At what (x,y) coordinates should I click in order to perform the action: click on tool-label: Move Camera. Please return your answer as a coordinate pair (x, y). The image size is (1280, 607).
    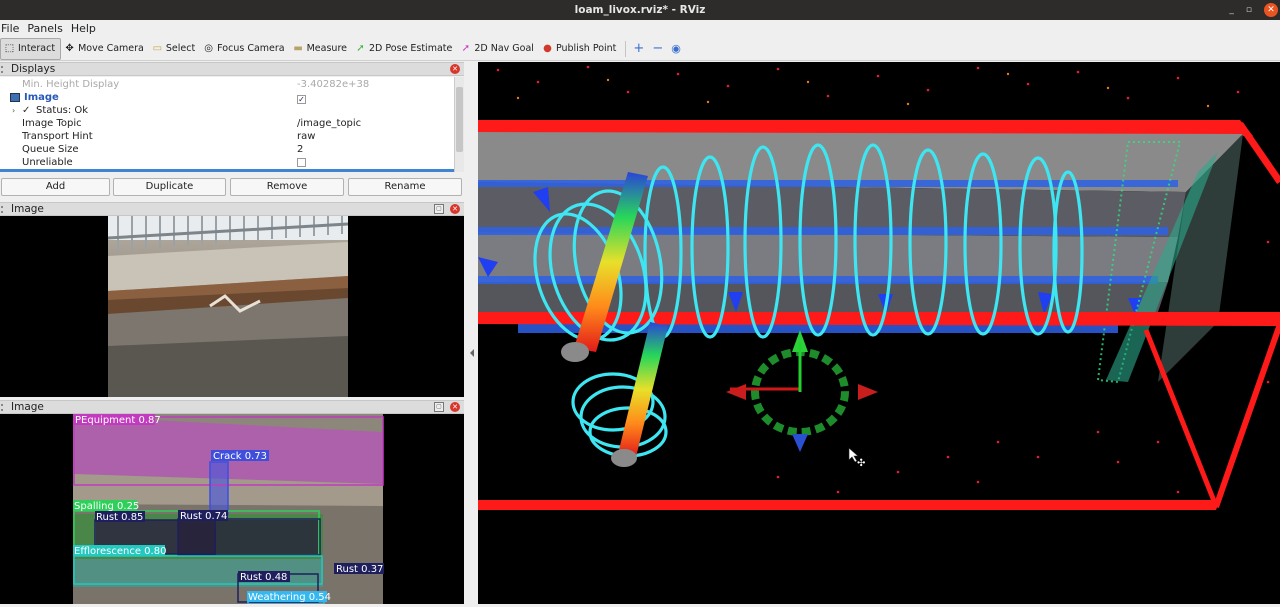
    Looking at the image, I should click on (111, 48).